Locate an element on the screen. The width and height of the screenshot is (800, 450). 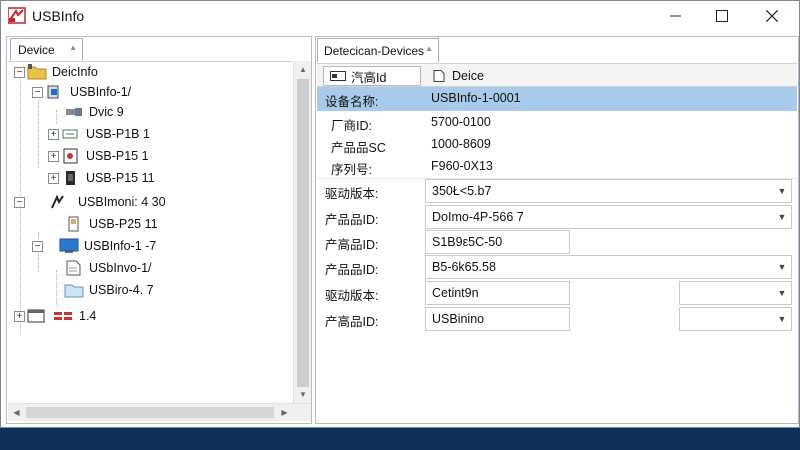
property-label: 驱动版本: is located at coordinates (352, 296).